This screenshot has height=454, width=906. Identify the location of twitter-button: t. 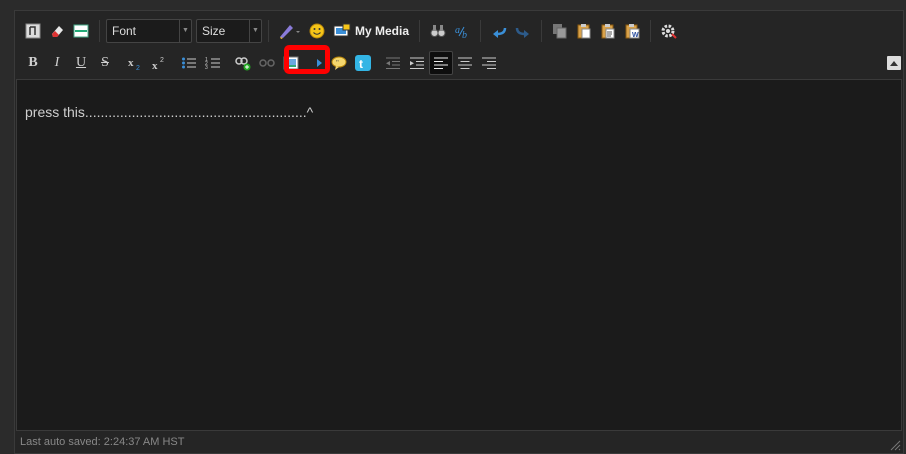
(363, 63).